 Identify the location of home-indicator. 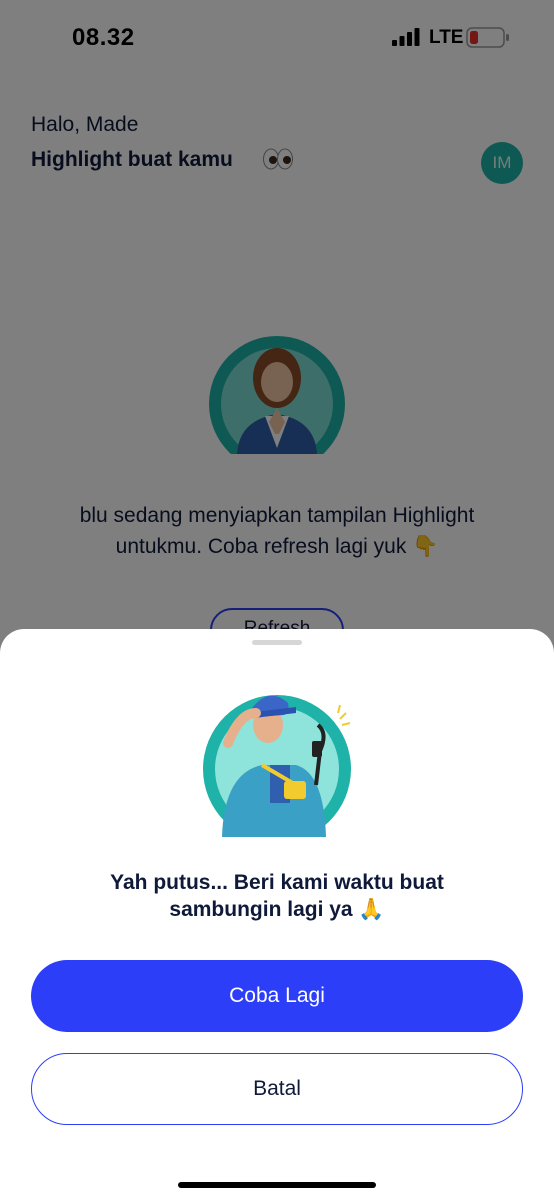
(277, 1185).